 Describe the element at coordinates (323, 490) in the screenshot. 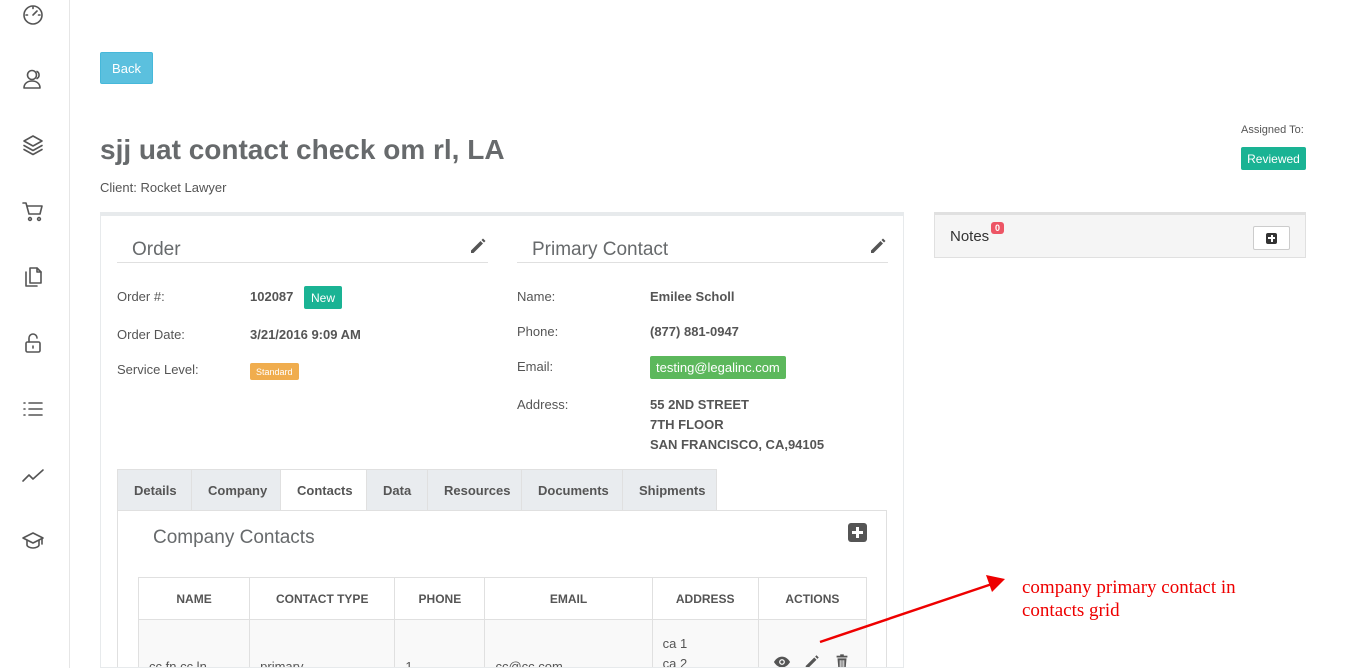

I see `tab-contacts: Contacts` at that location.